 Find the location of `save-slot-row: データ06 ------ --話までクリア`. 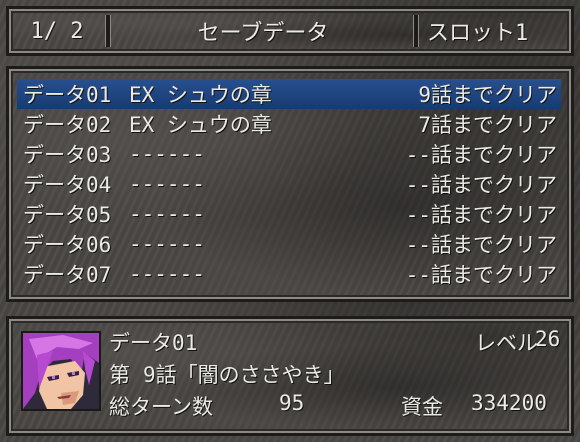

save-slot-row: データ06 ------ --話までクリア is located at coordinates (289, 244).